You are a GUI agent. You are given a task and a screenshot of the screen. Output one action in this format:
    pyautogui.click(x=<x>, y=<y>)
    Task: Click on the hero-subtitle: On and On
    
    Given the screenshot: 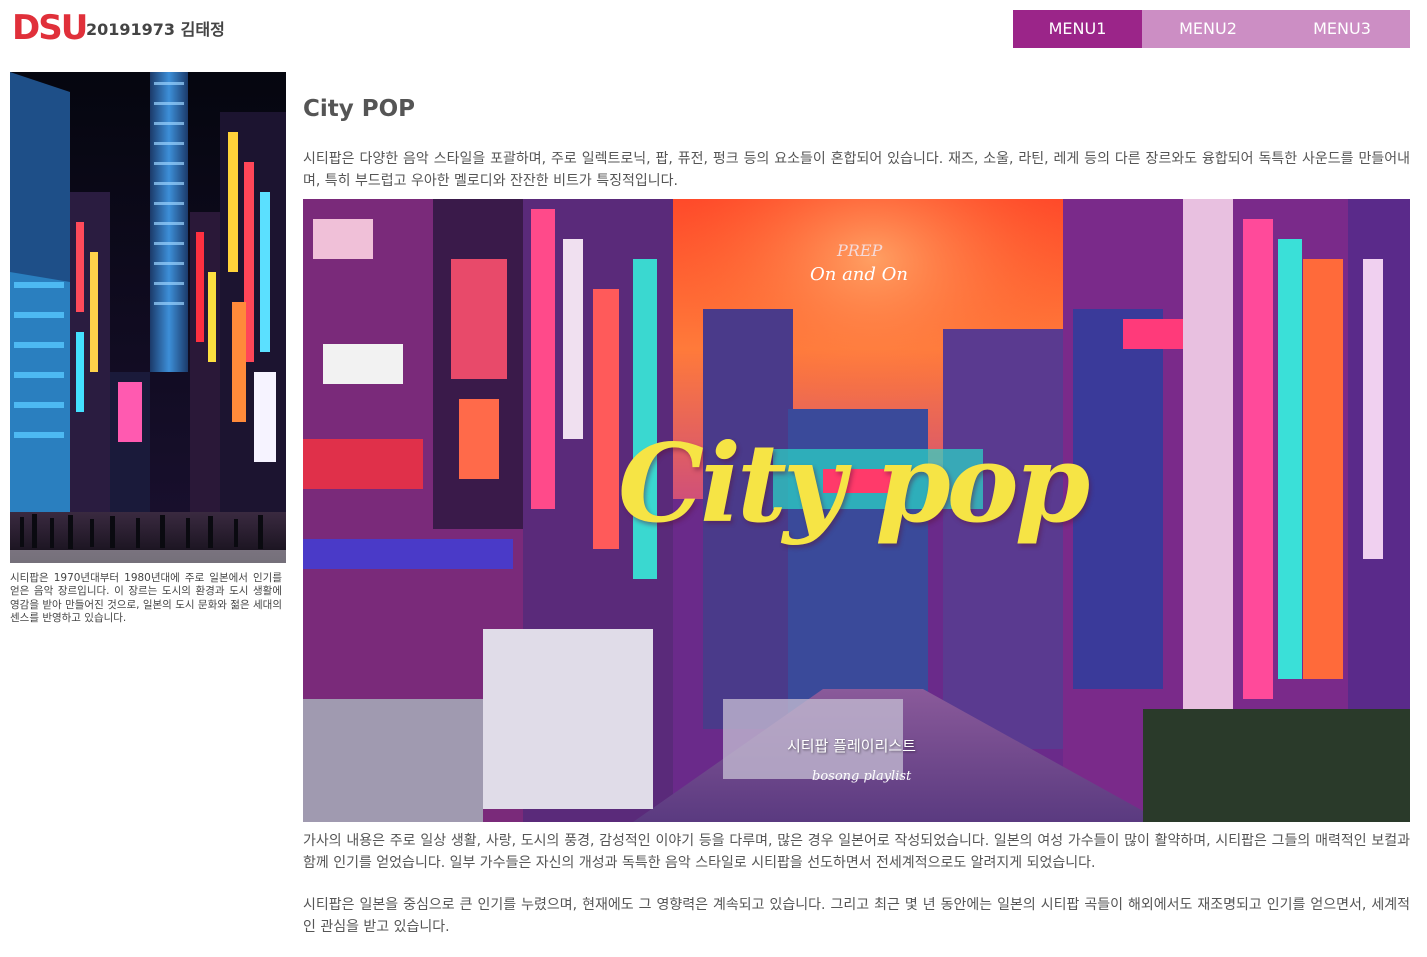 What is the action you would take?
    pyautogui.click(x=859, y=274)
    